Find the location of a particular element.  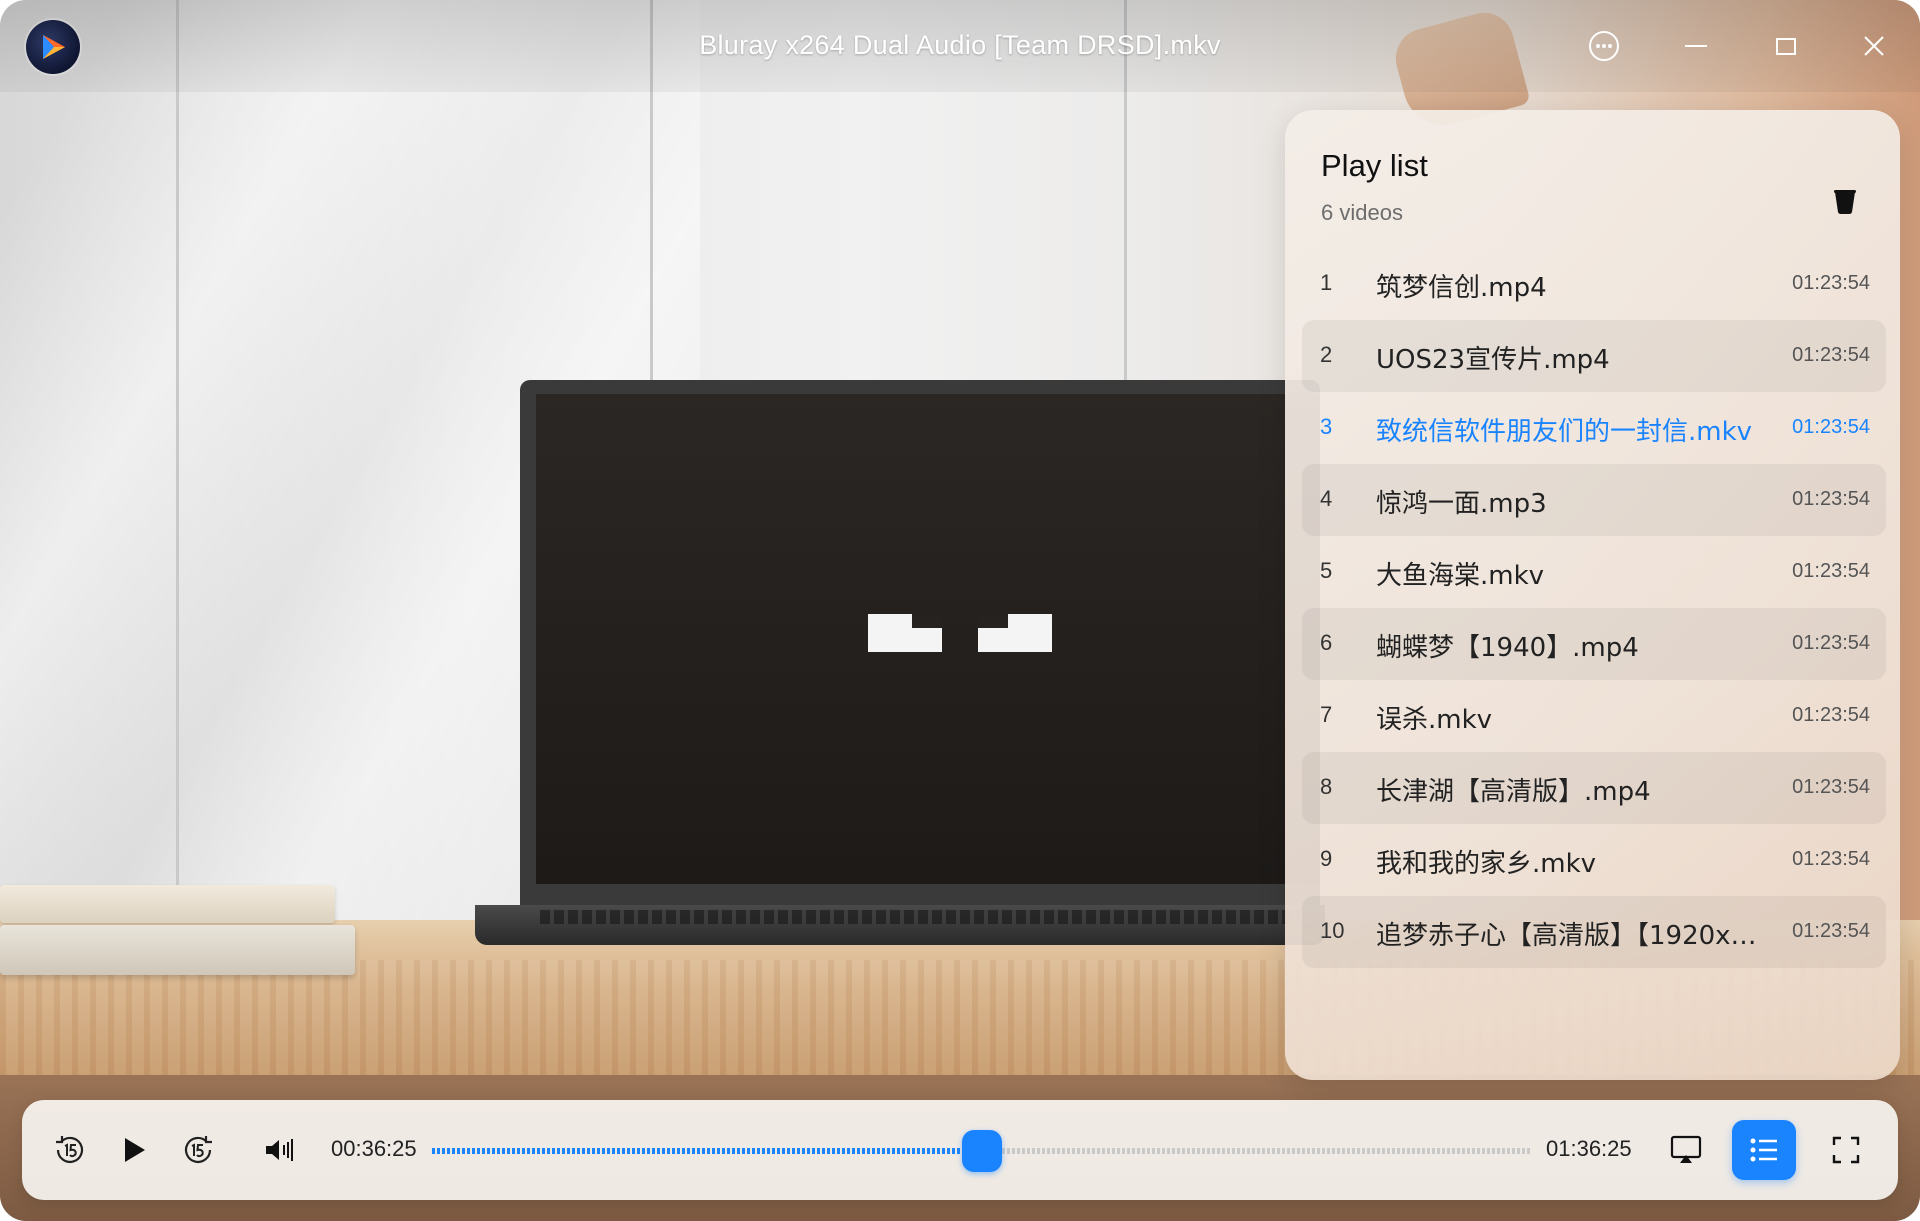

more-icon is located at coordinates (1604, 46).